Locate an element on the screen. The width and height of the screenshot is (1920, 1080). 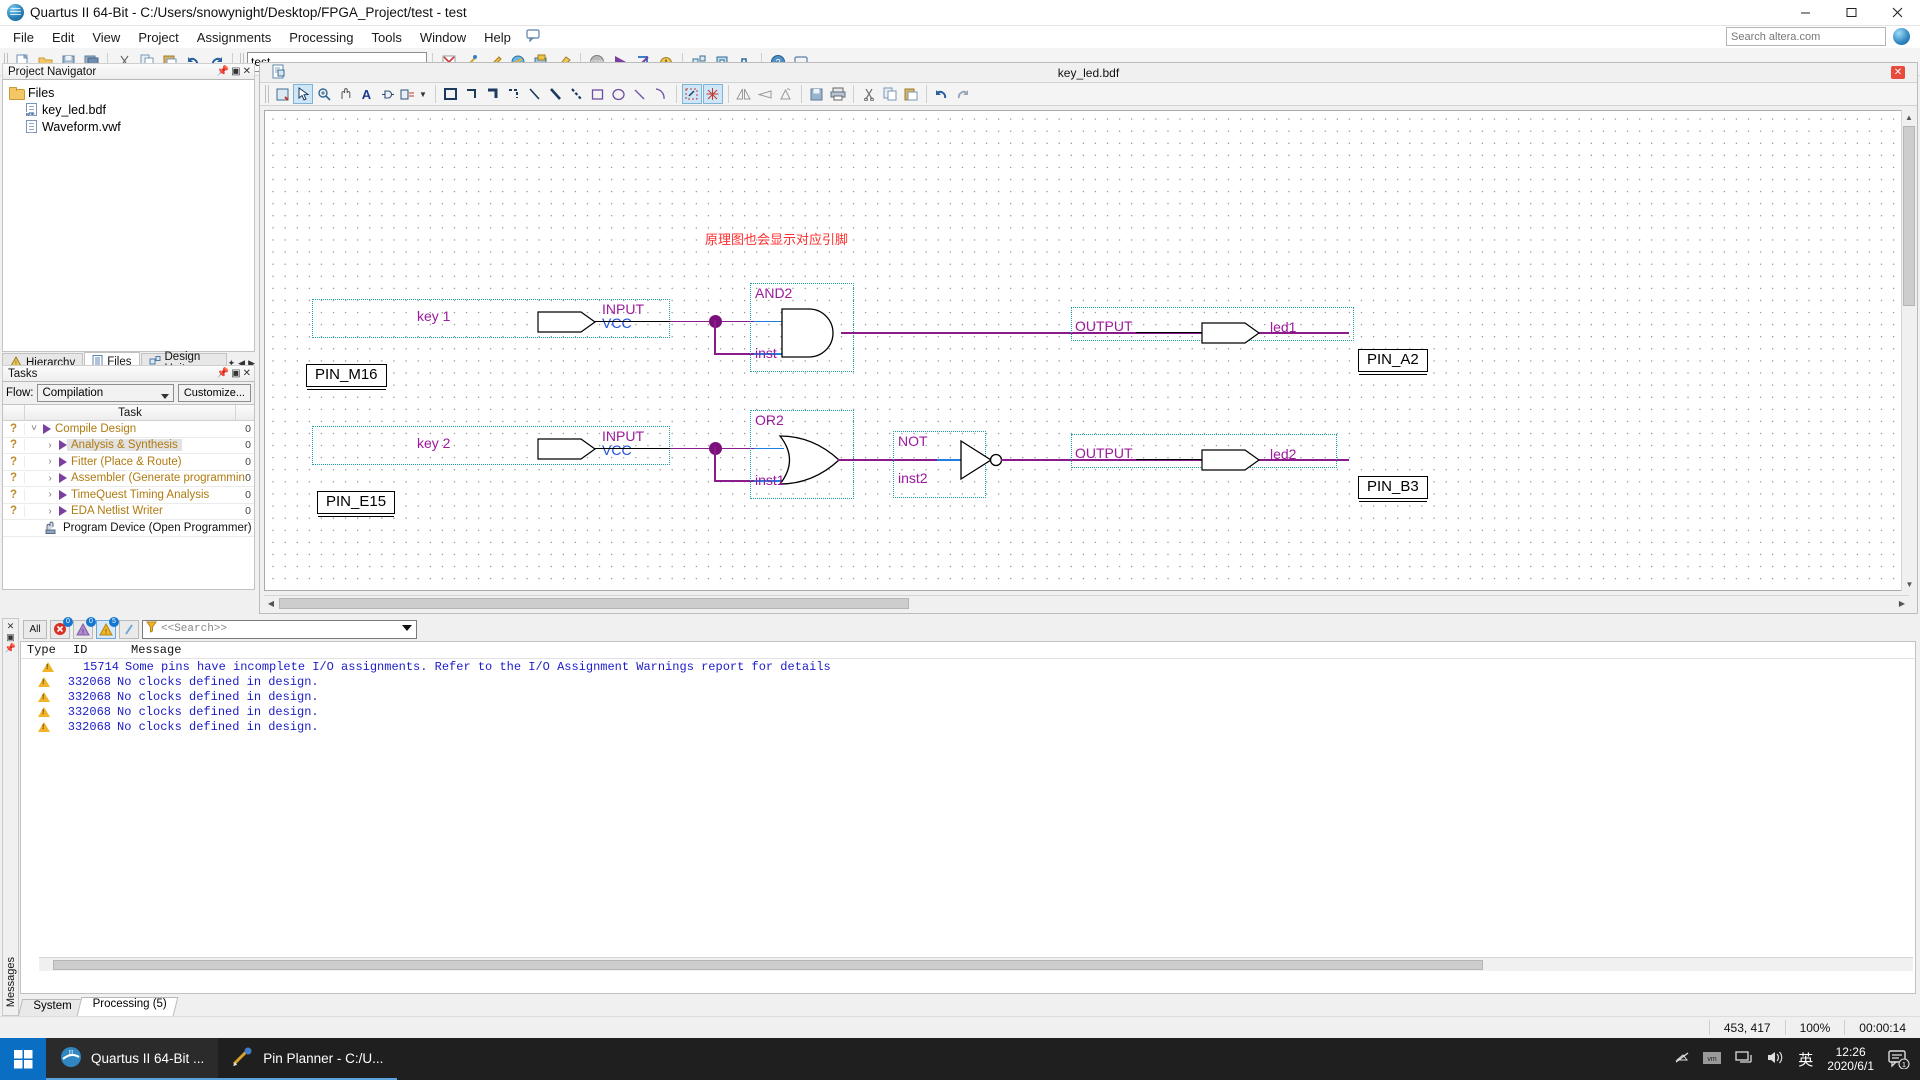
pin-messages-icon: 📌 is located at coordinates (10, 648).